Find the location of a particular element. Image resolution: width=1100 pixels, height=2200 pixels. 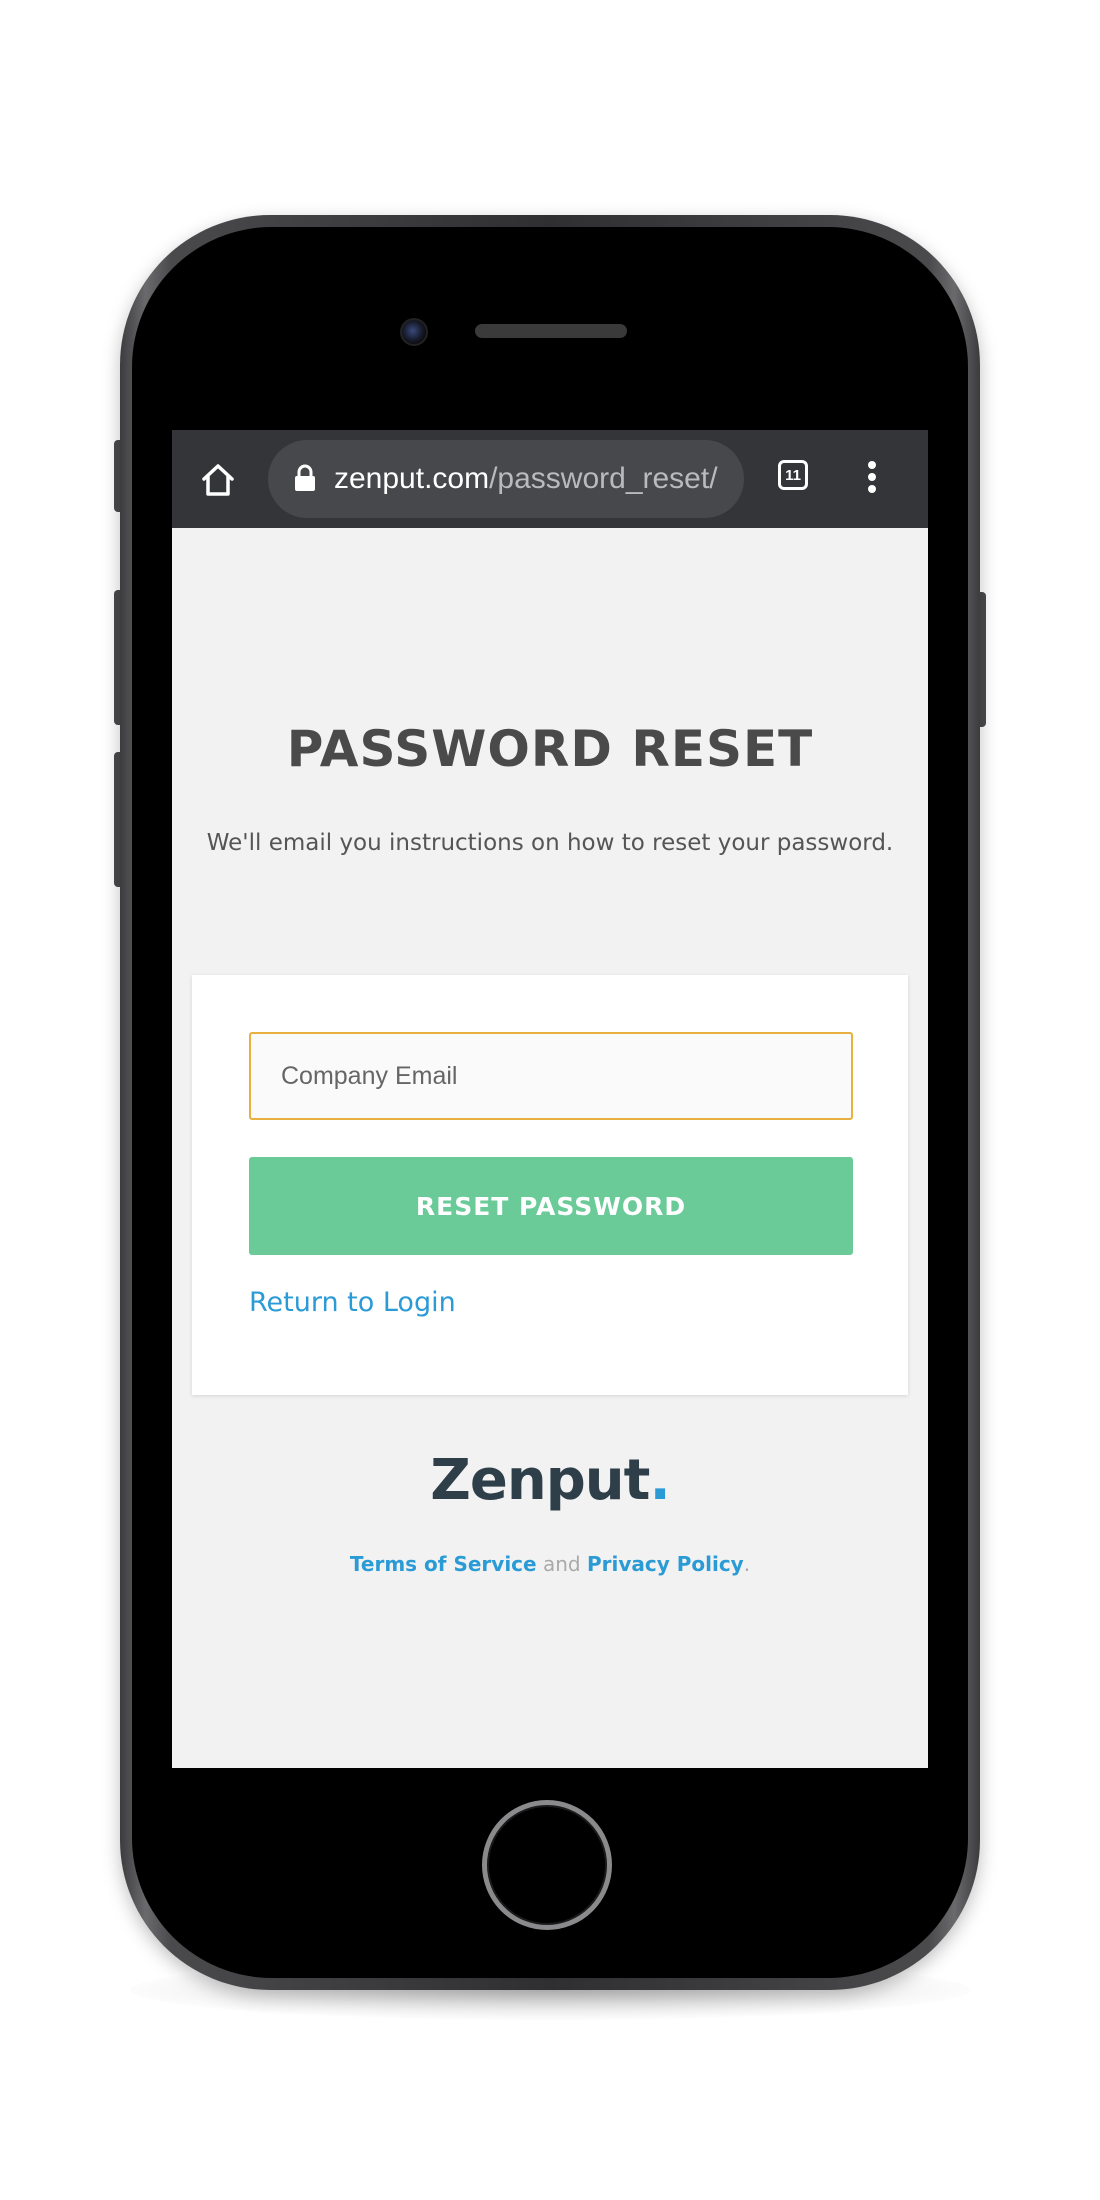

terms-of-service-link: Terms of Service is located at coordinates (443, 1564).